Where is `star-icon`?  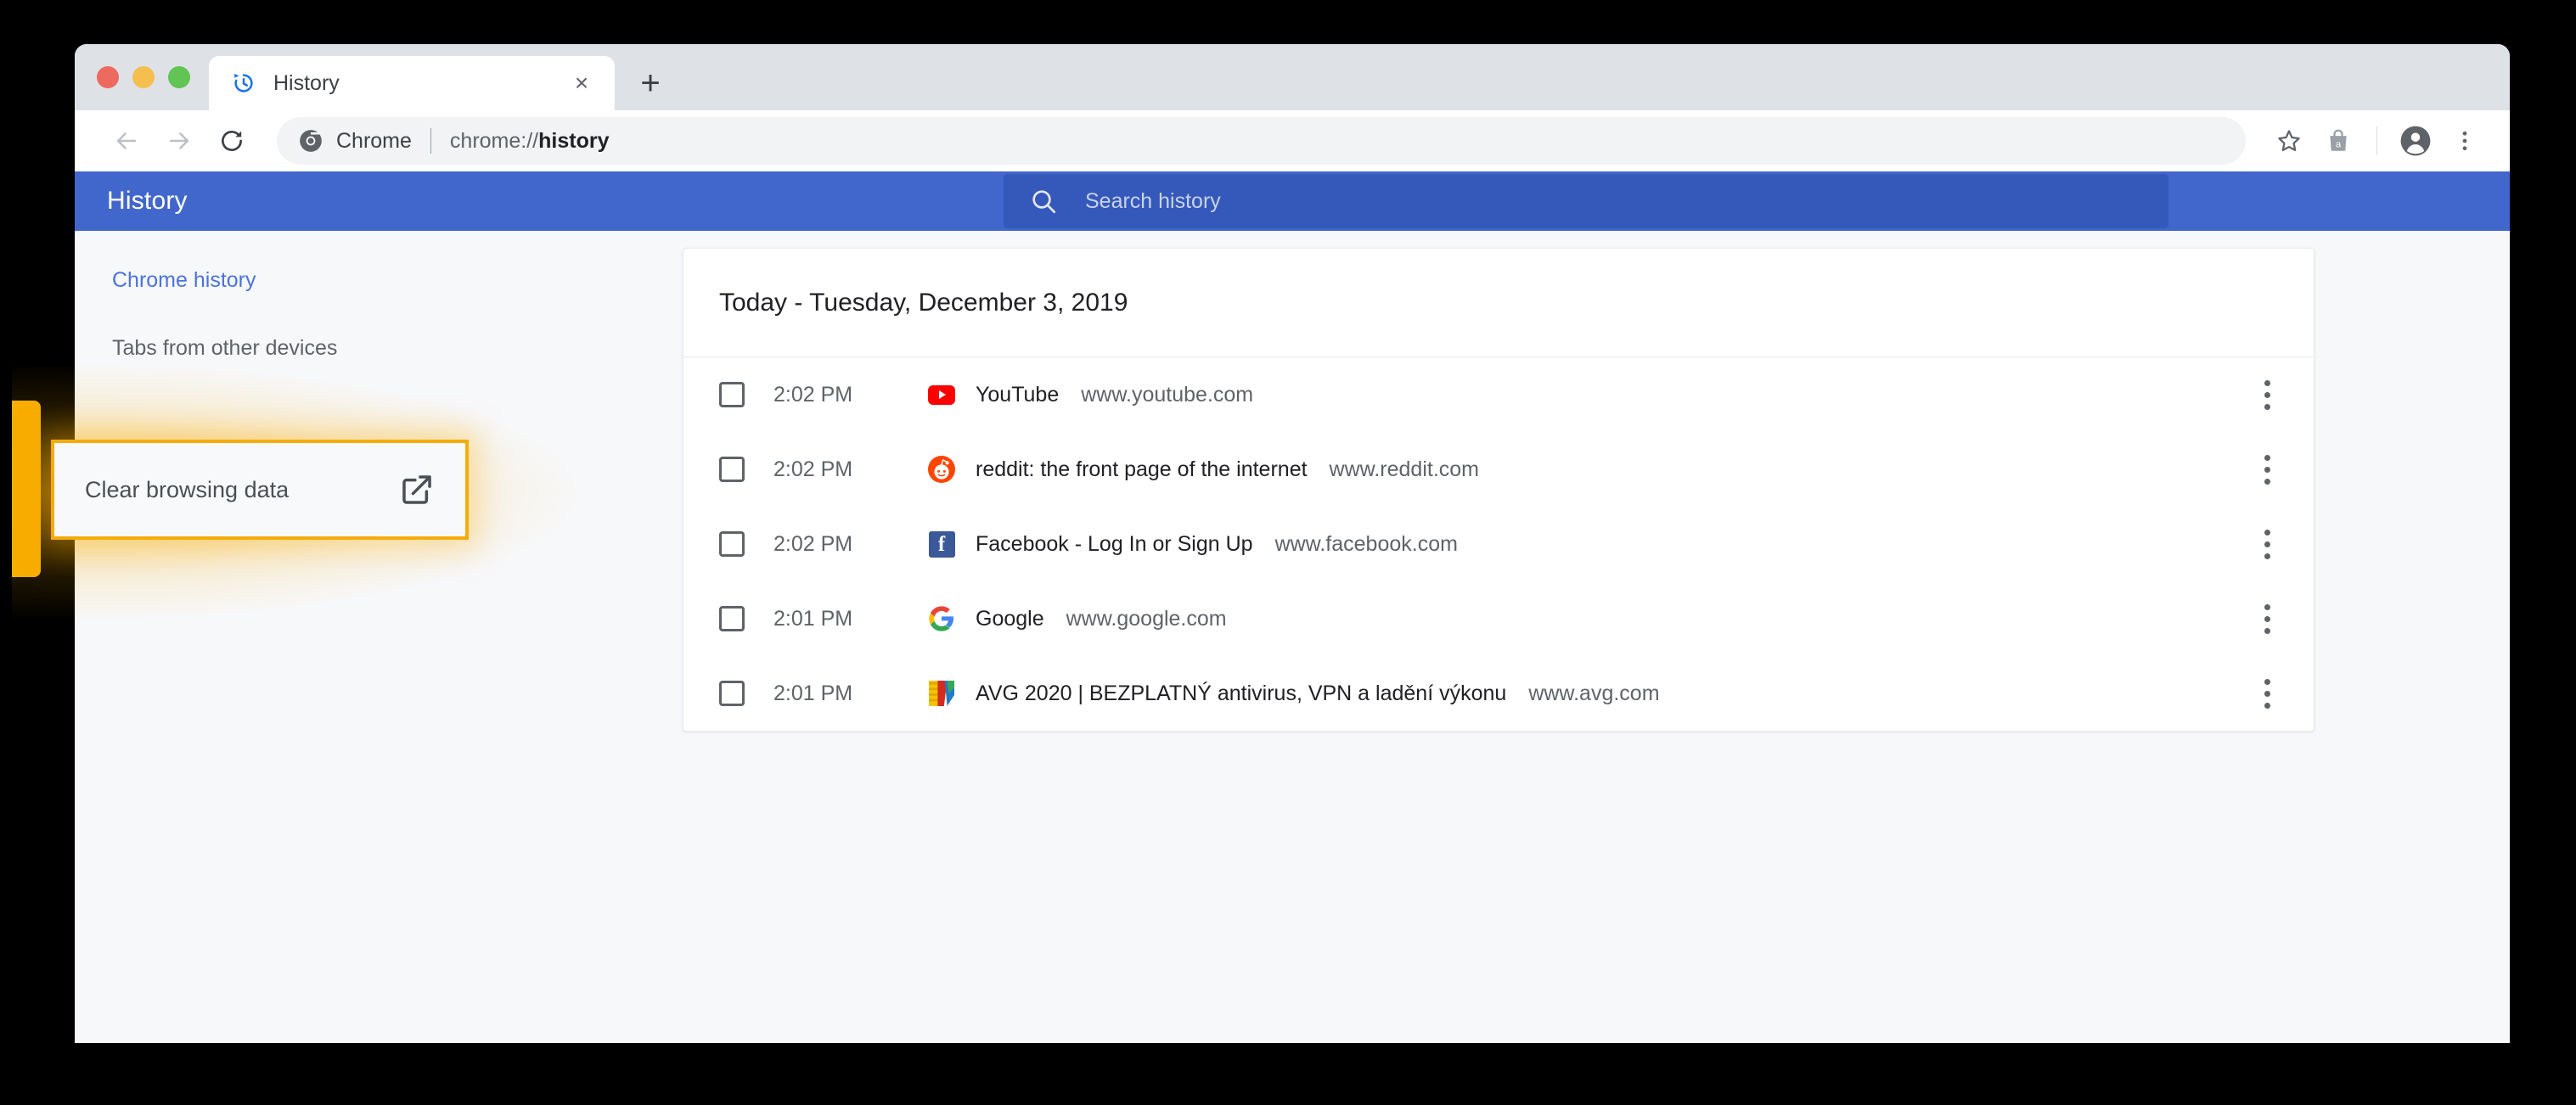
star-icon is located at coordinates (2289, 140).